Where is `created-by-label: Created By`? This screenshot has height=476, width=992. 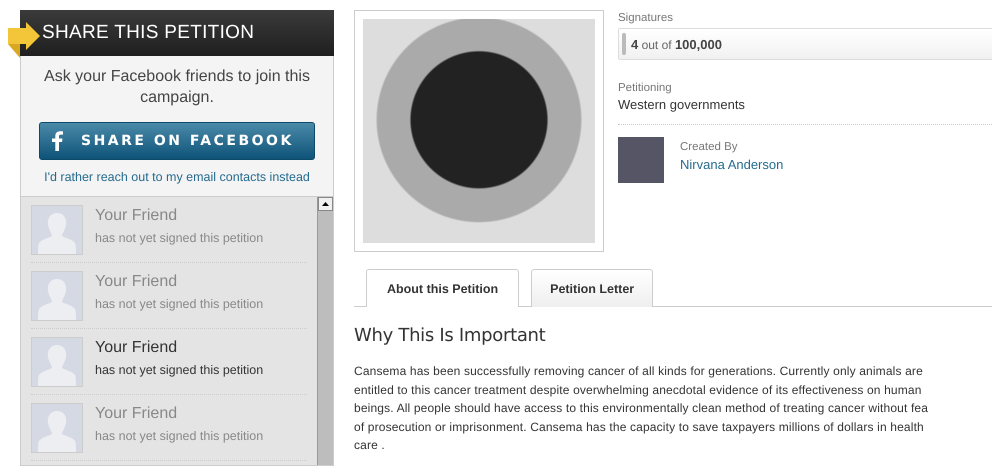 created-by-label: Created By is located at coordinates (709, 147).